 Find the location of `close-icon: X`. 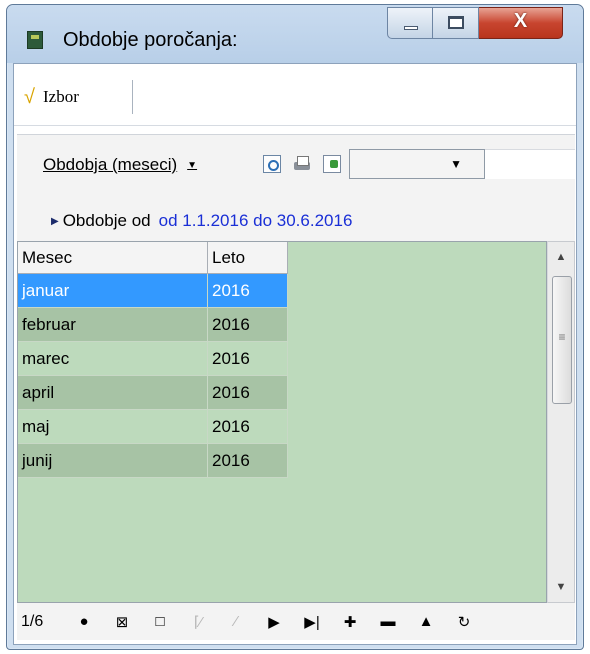

close-icon: X is located at coordinates (520, 21).